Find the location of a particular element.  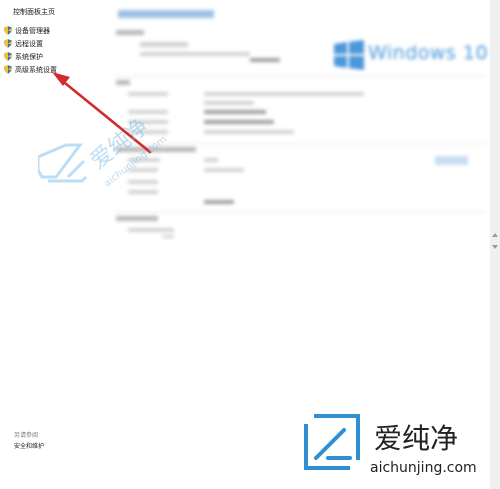

watermark-logo-icon: 爱纯净 aichunjing.com is located at coordinates (103, 151).